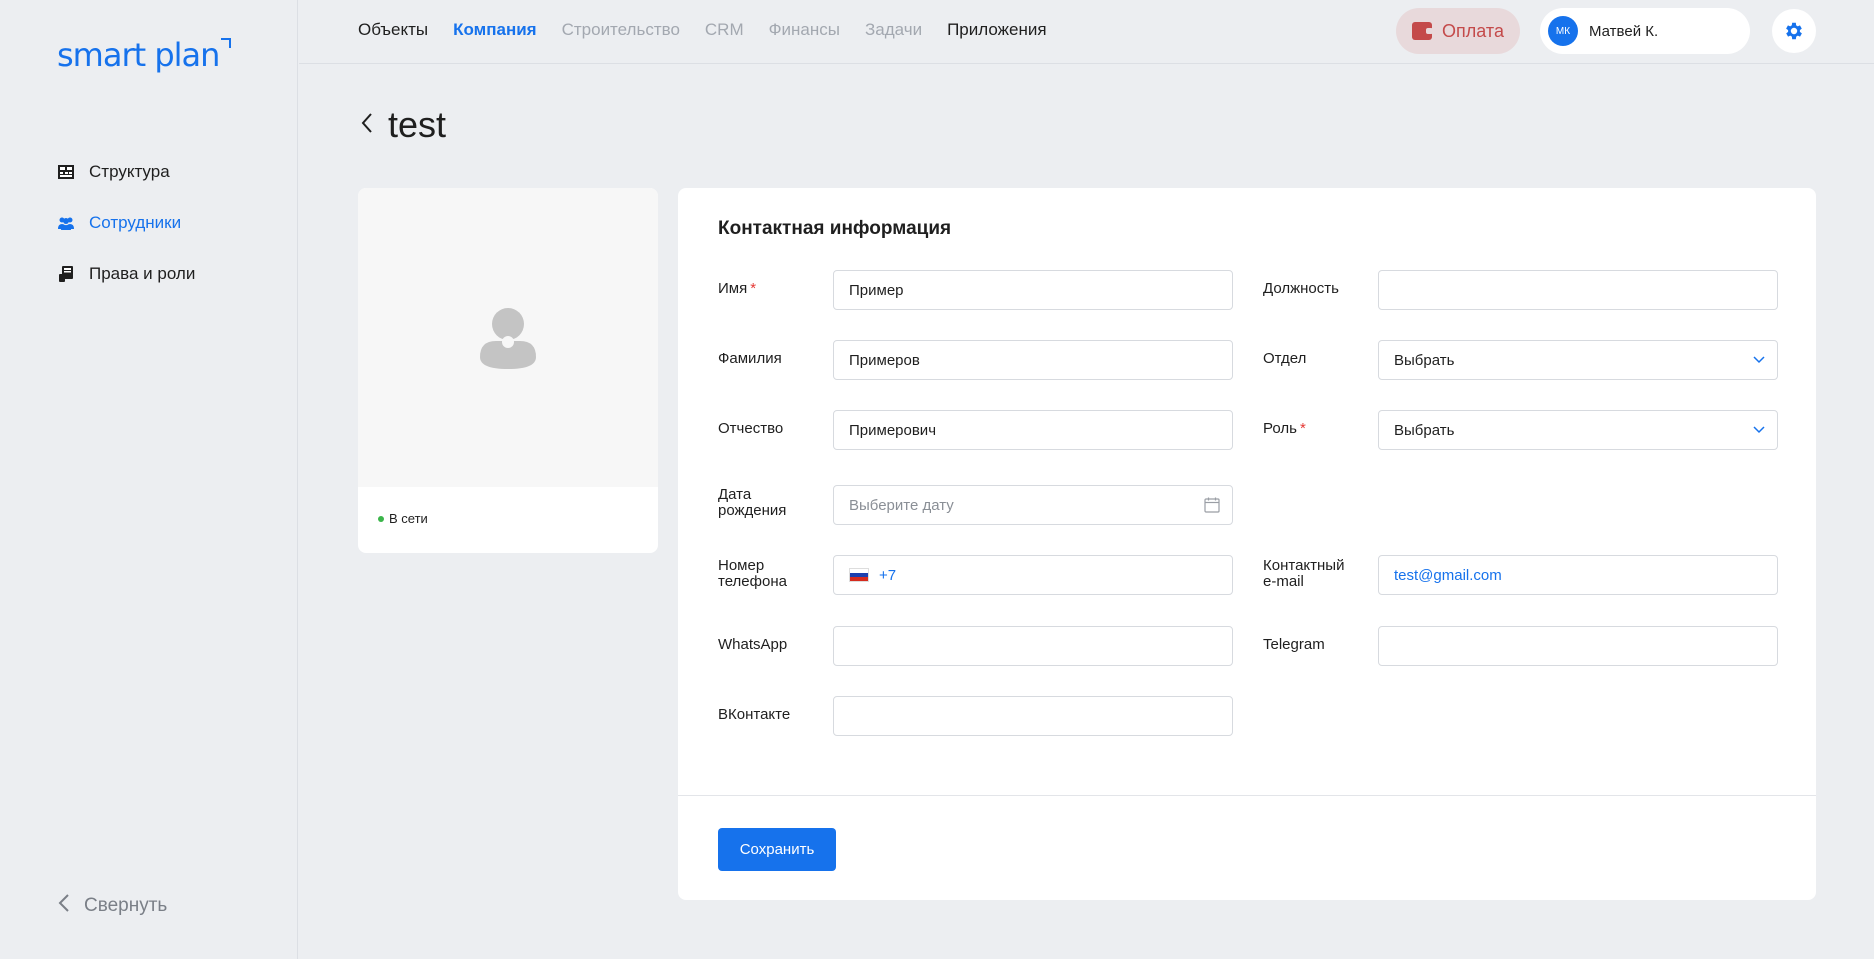 The image size is (1874, 959). Describe the element at coordinates (1304, 573) in the screenshot. I see `email-label: Контактный e-mail` at that location.